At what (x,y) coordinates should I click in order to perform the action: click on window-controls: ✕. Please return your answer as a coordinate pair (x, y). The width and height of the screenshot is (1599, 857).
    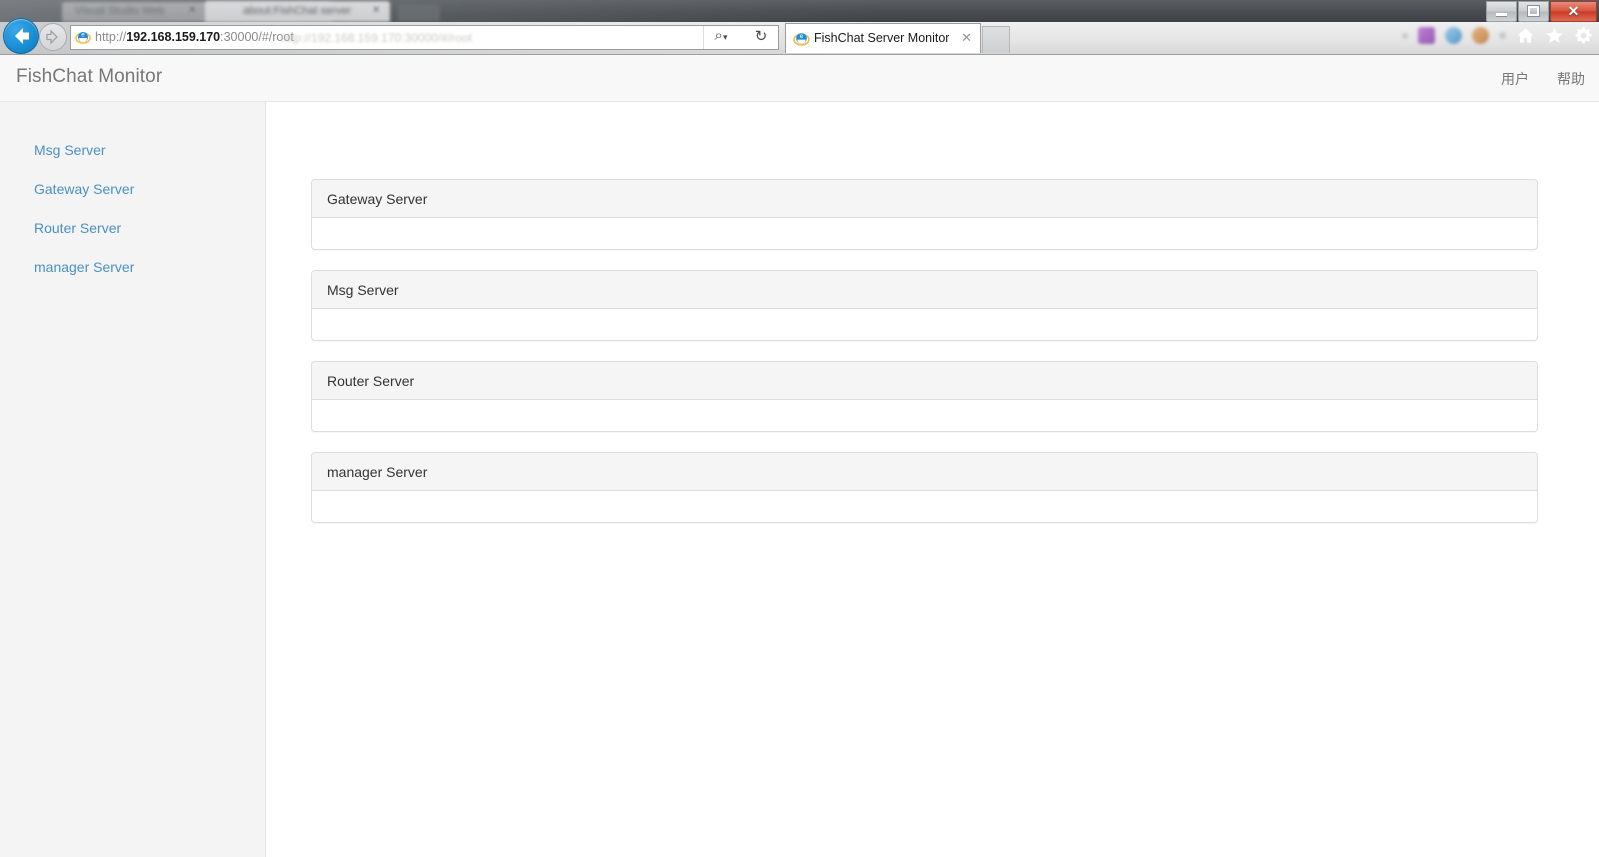
    Looking at the image, I should click on (1541, 11).